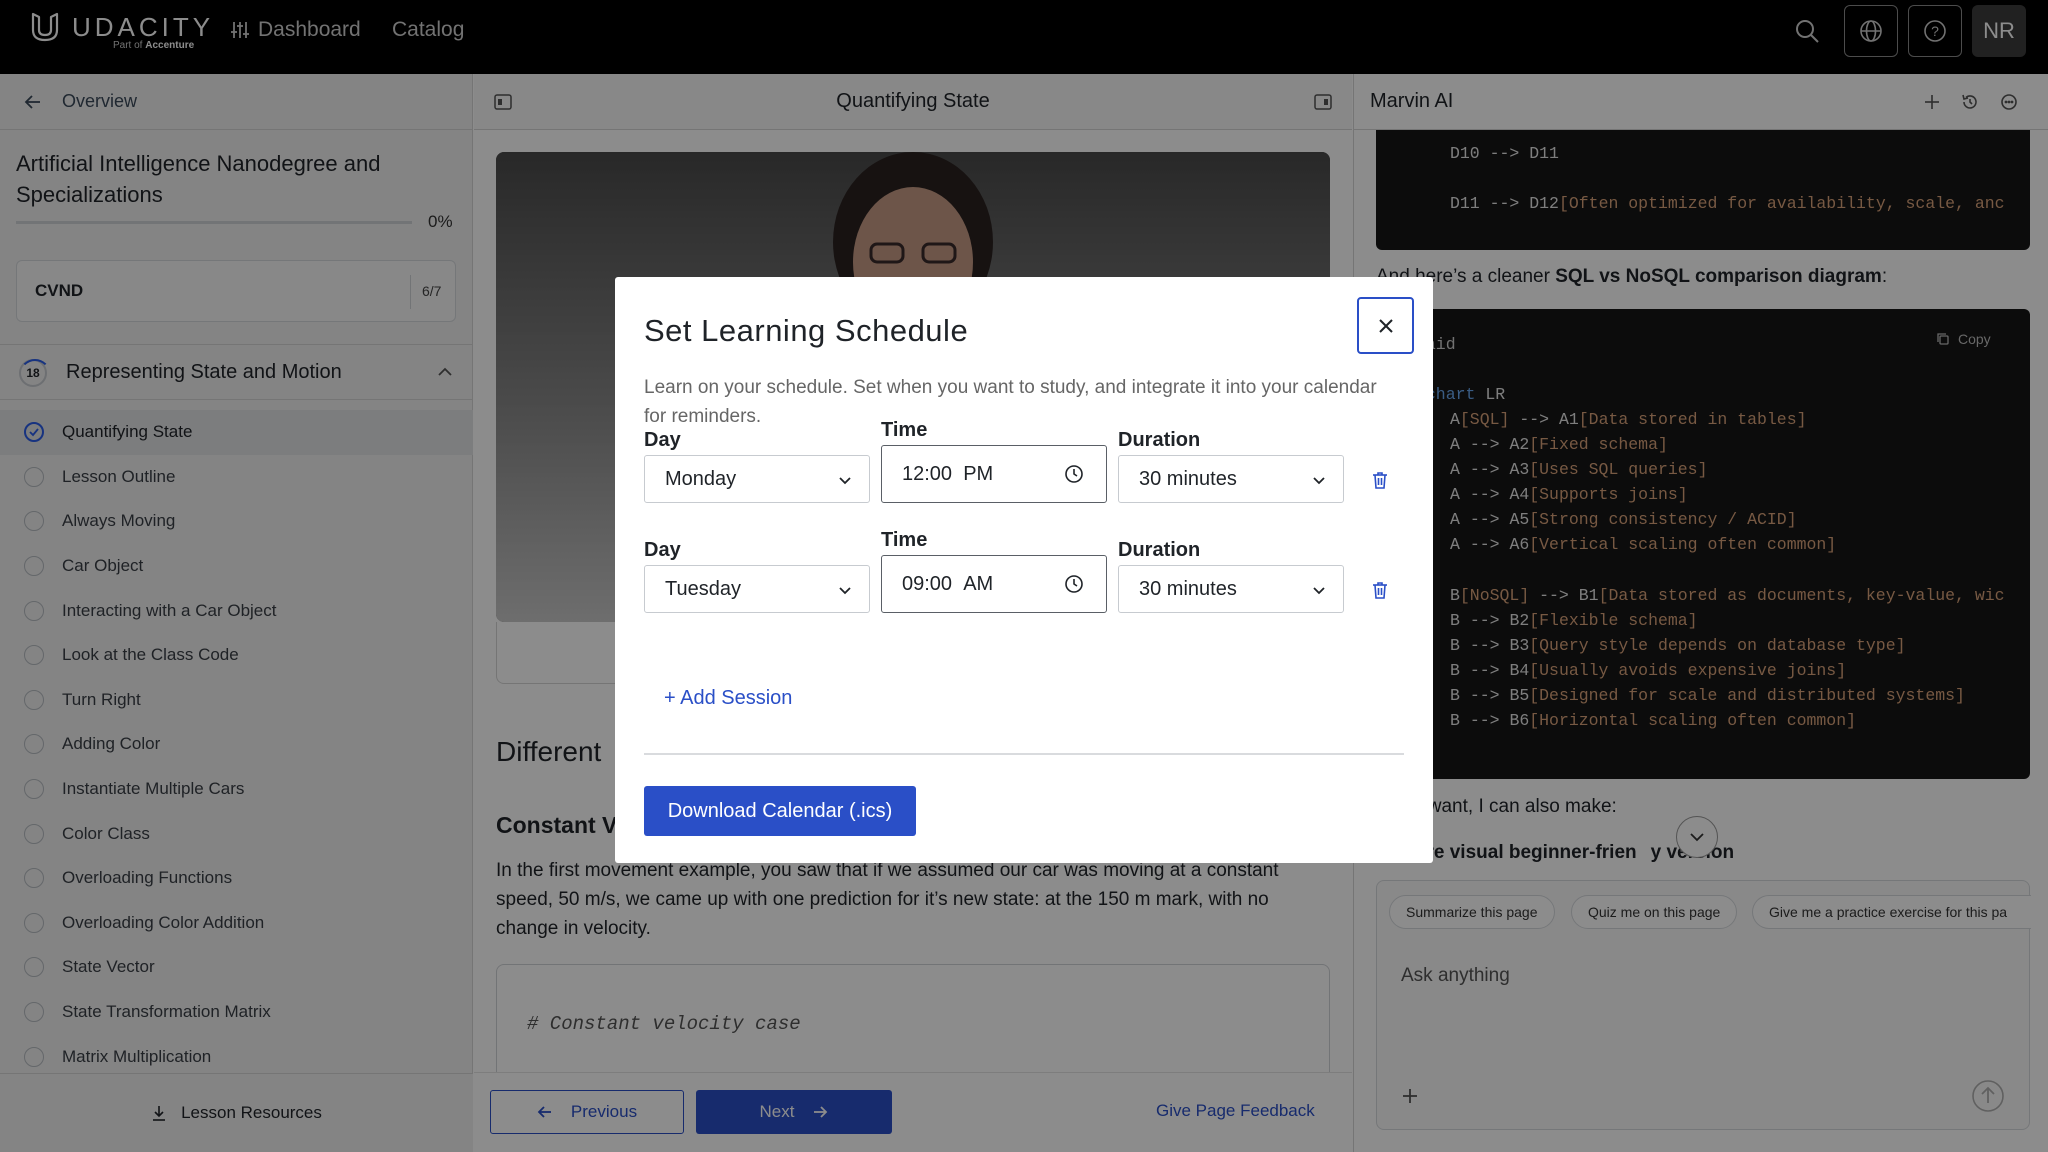  I want to click on time-value: 09:00 AM, so click(948, 583).